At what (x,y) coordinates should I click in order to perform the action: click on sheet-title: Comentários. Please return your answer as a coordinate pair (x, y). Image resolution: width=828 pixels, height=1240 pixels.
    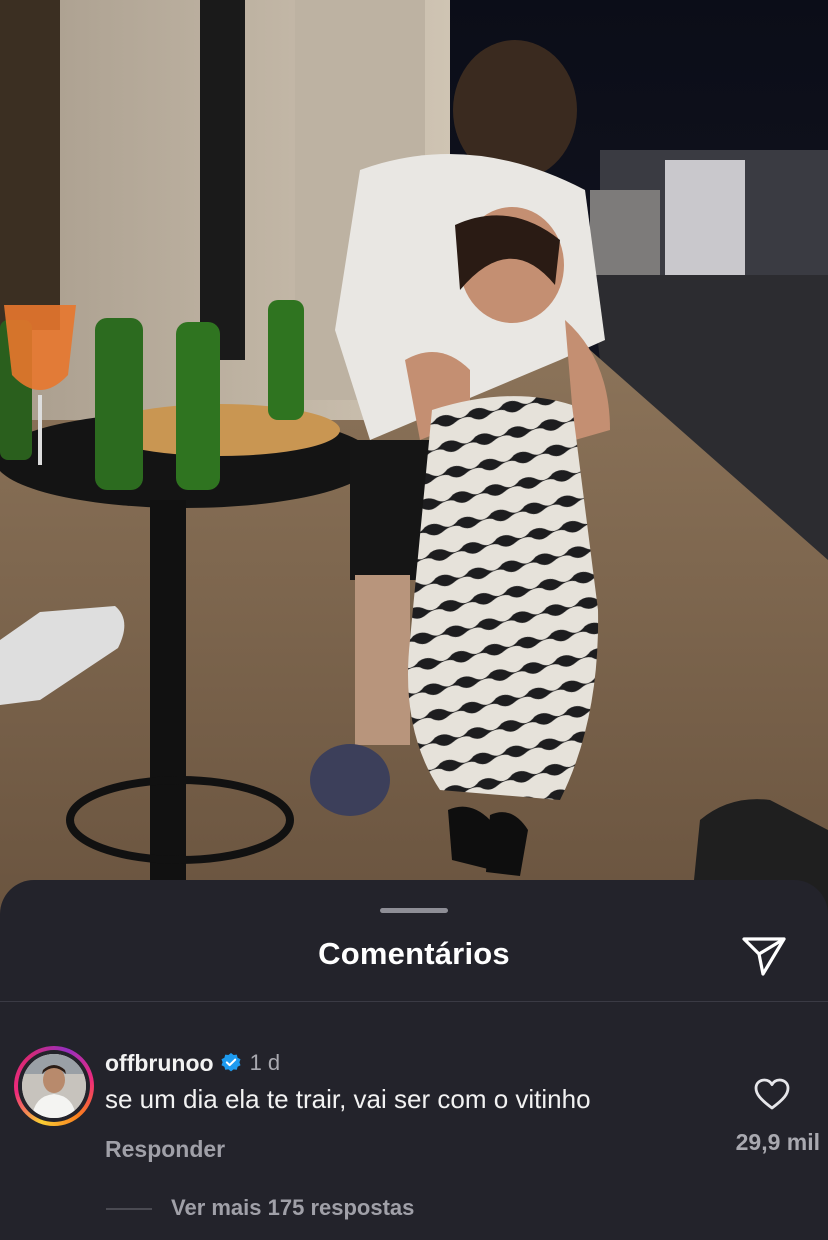
    Looking at the image, I should click on (414, 953).